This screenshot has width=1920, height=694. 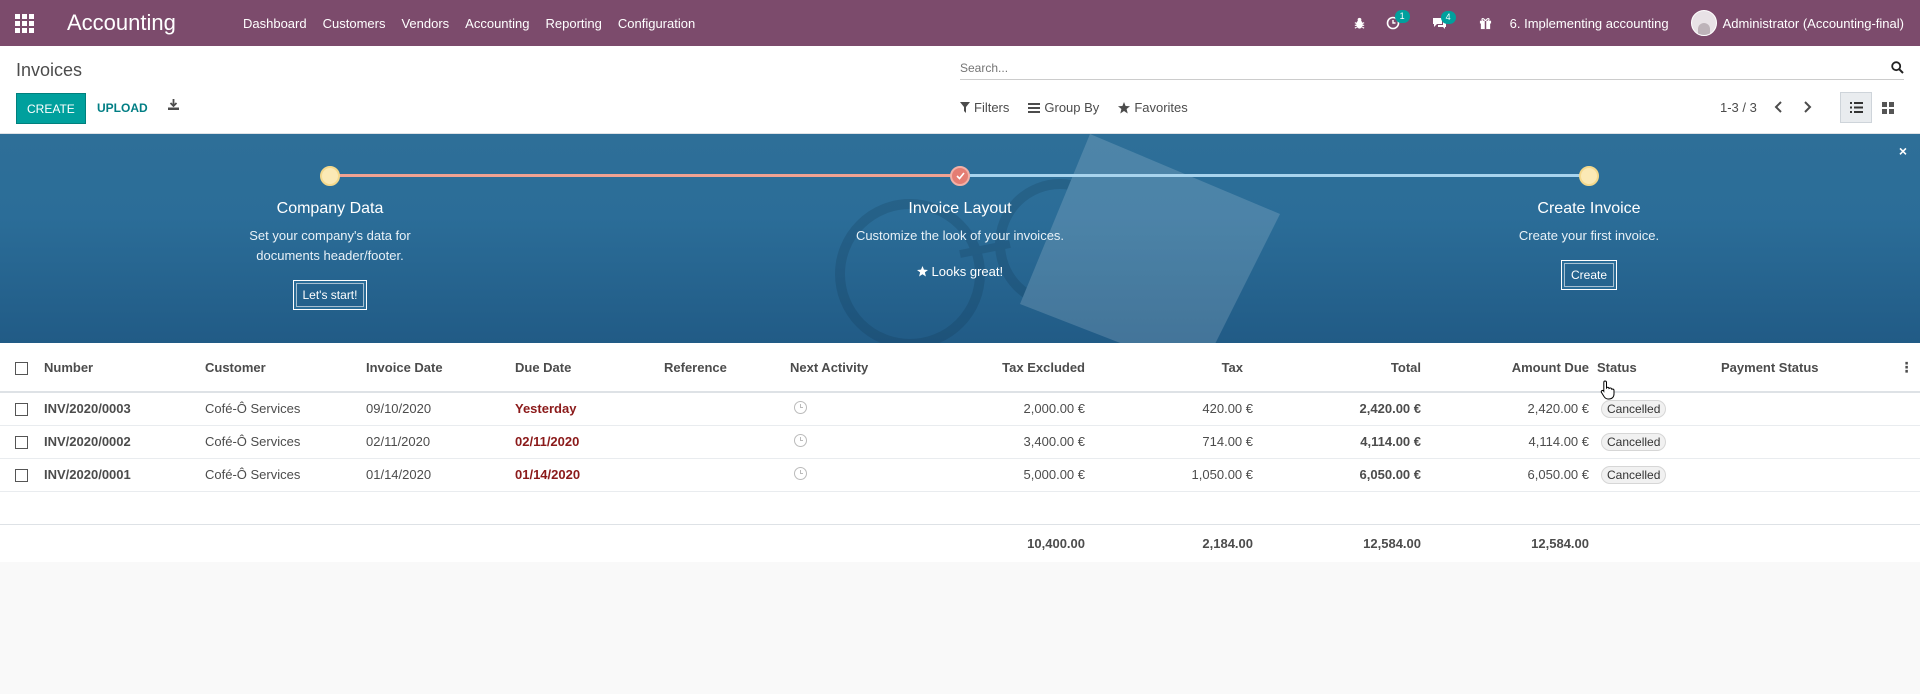 What do you see at coordinates (656, 23) in the screenshot?
I see `menu-item-configuration: Configuration` at bounding box center [656, 23].